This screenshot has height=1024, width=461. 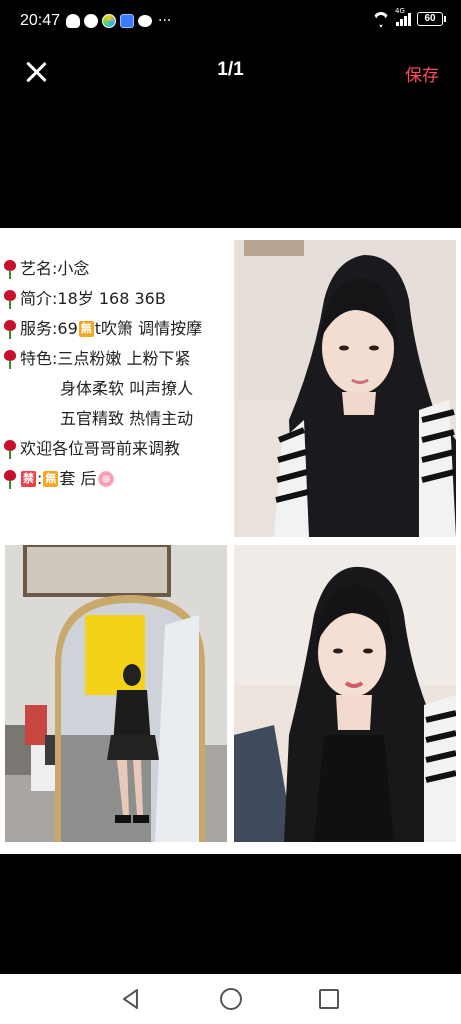 I want to click on caption-line: 身体柔软 叫声撩人, so click(x=117, y=389).